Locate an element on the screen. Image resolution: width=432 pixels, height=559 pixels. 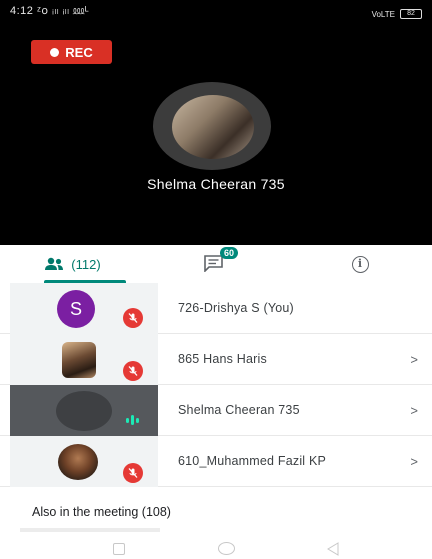
rec-label: REC is located at coordinates (79, 52).